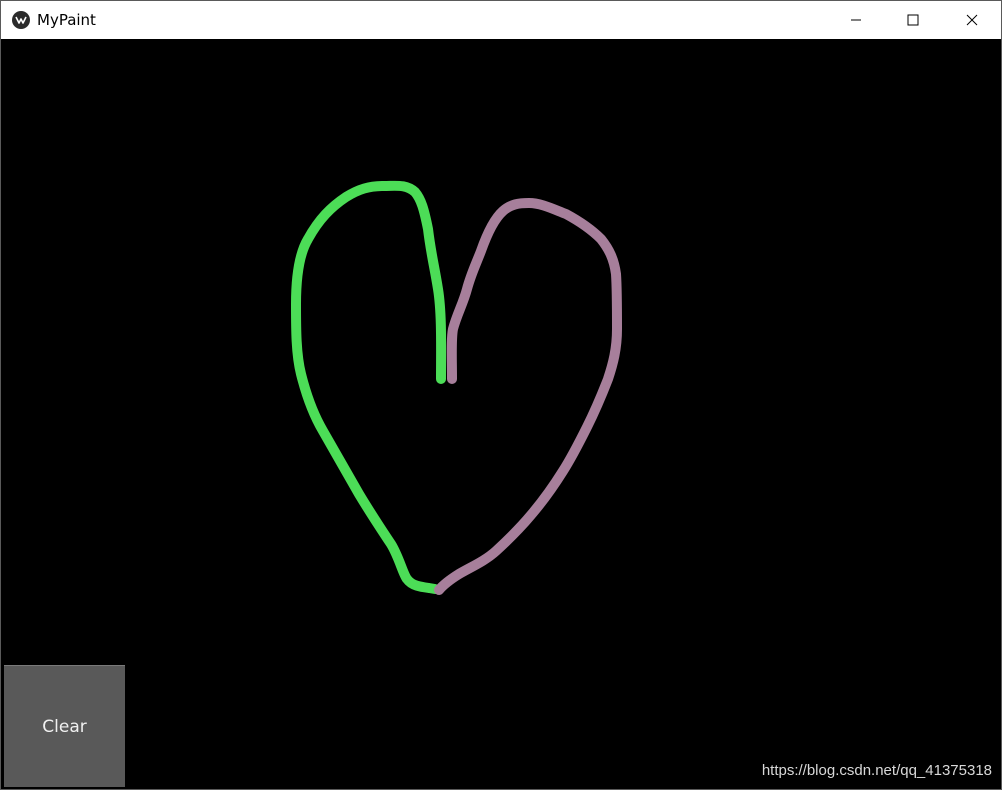  I want to click on maximize-button, so click(913, 20).